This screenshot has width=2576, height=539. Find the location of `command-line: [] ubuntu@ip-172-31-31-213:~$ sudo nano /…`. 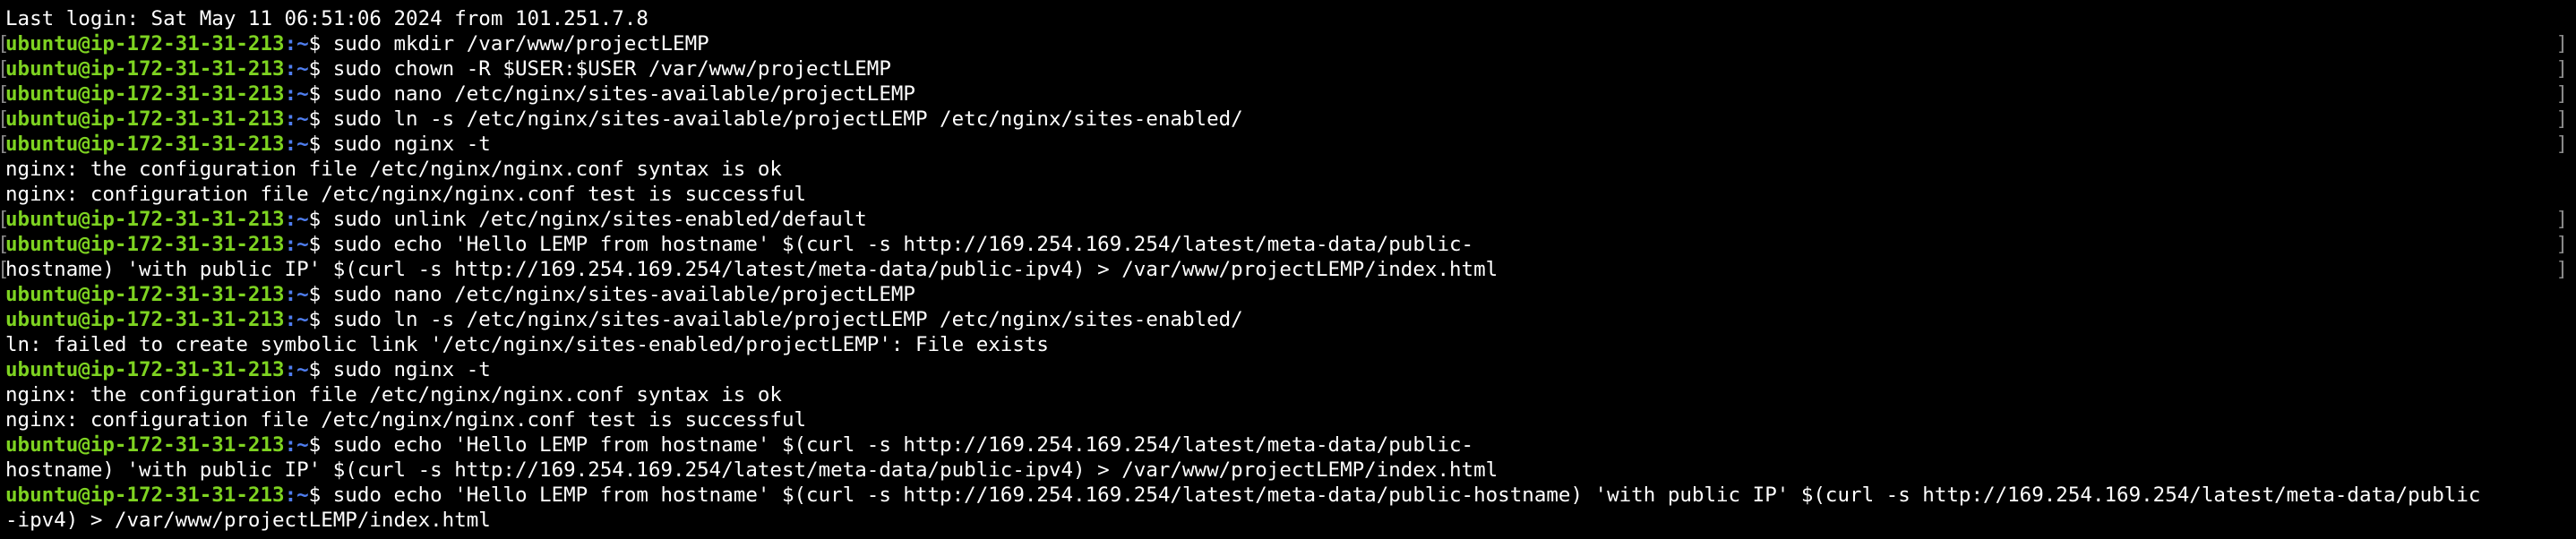

command-line: [] ubuntu@ip-172-31-31-213:~$ sudo nano /… is located at coordinates (1288, 94).